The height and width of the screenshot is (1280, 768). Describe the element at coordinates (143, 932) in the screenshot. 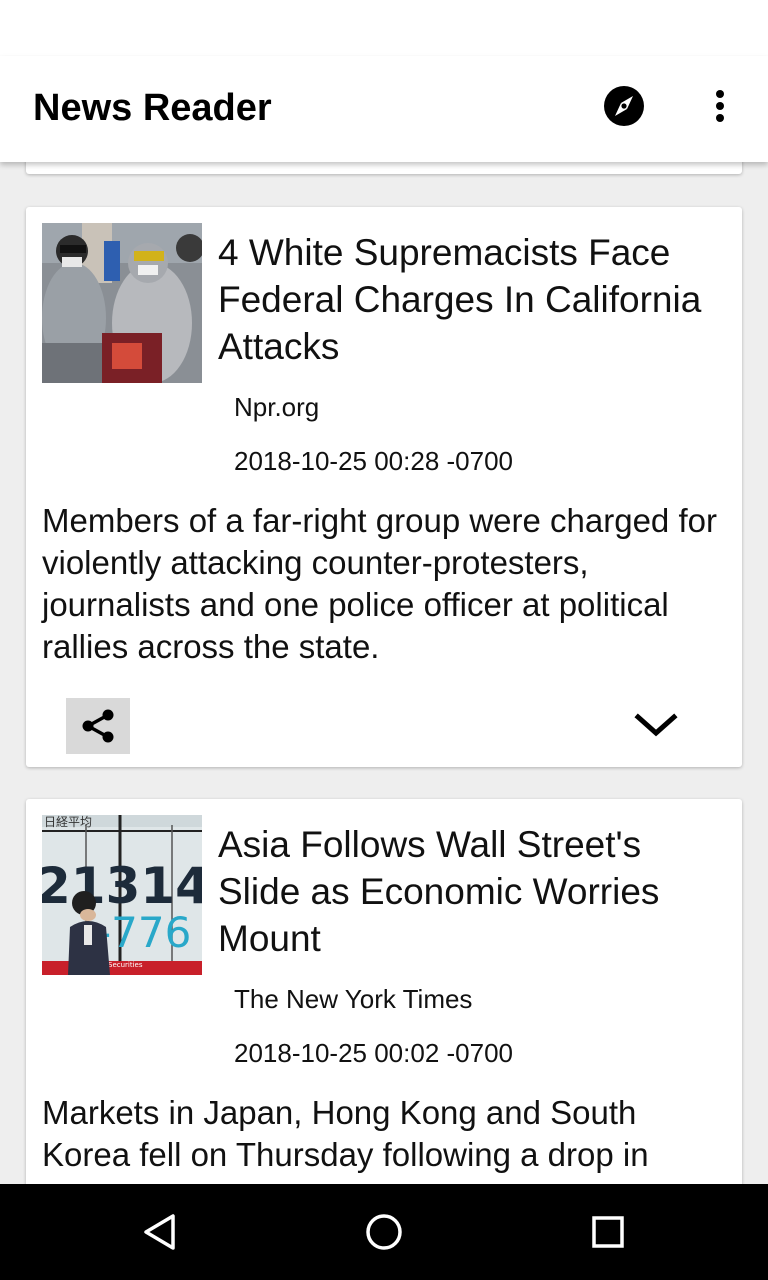

I see `stock-board-change-text: -776` at that location.